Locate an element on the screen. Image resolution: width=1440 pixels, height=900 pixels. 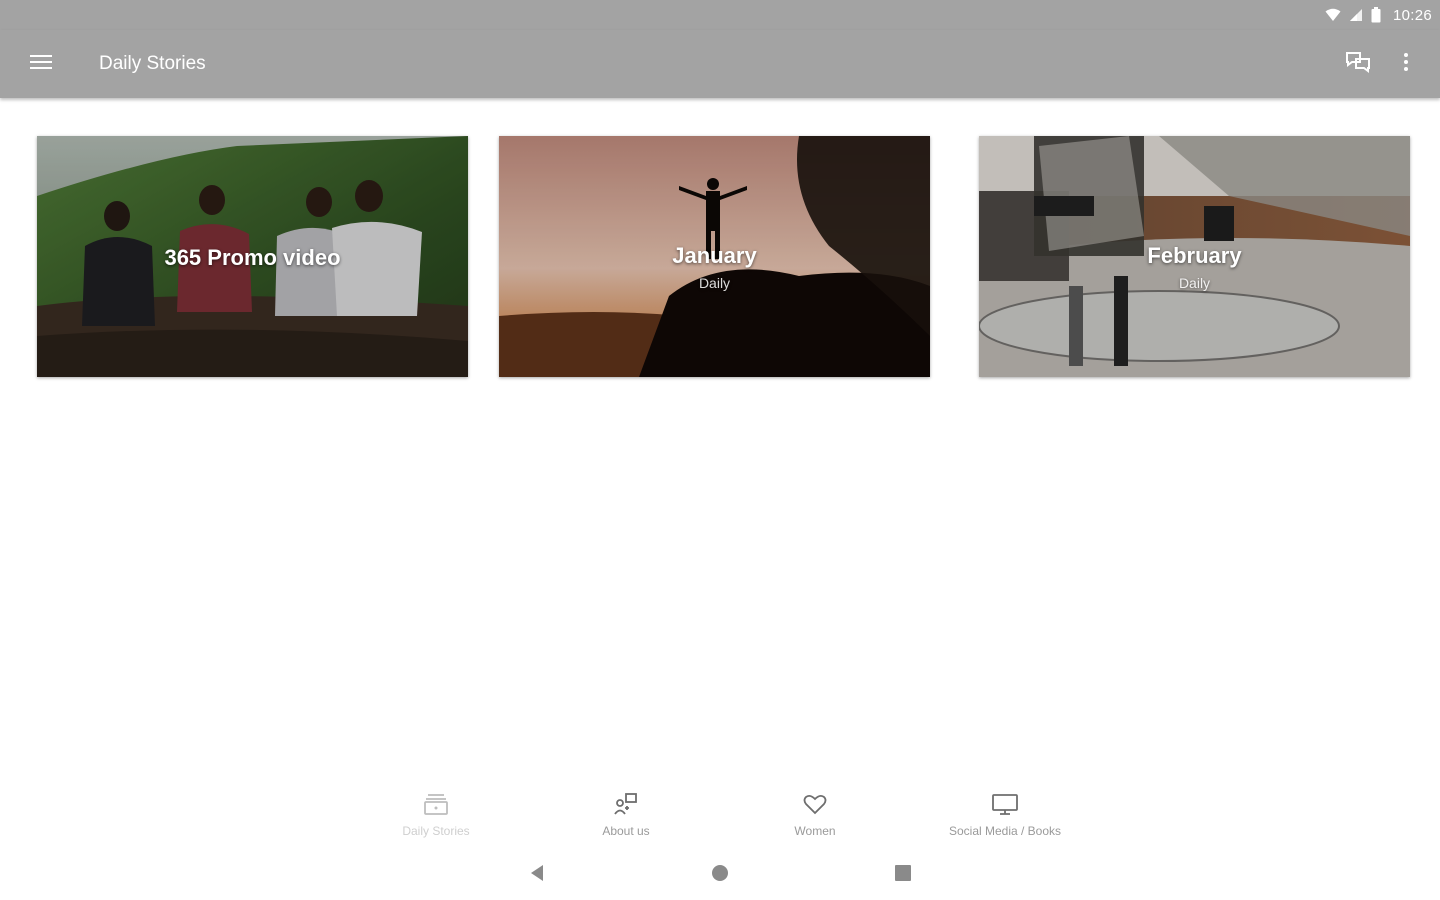
nav-item-daily-stories: Daily Stories is located at coordinates (436, 815).